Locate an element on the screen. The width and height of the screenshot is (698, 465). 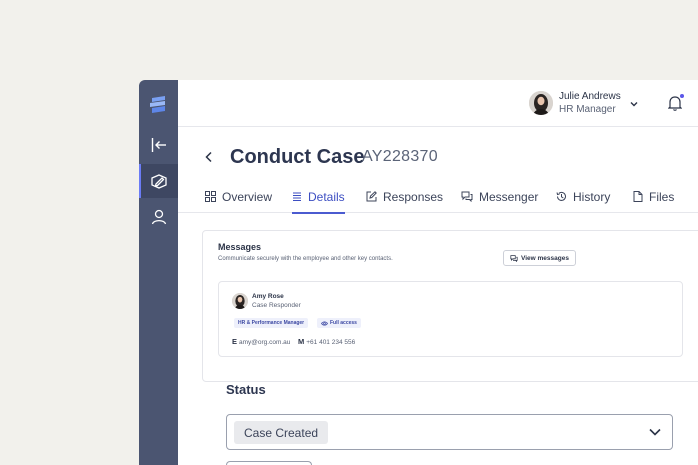
file-icon is located at coordinates (638, 196).